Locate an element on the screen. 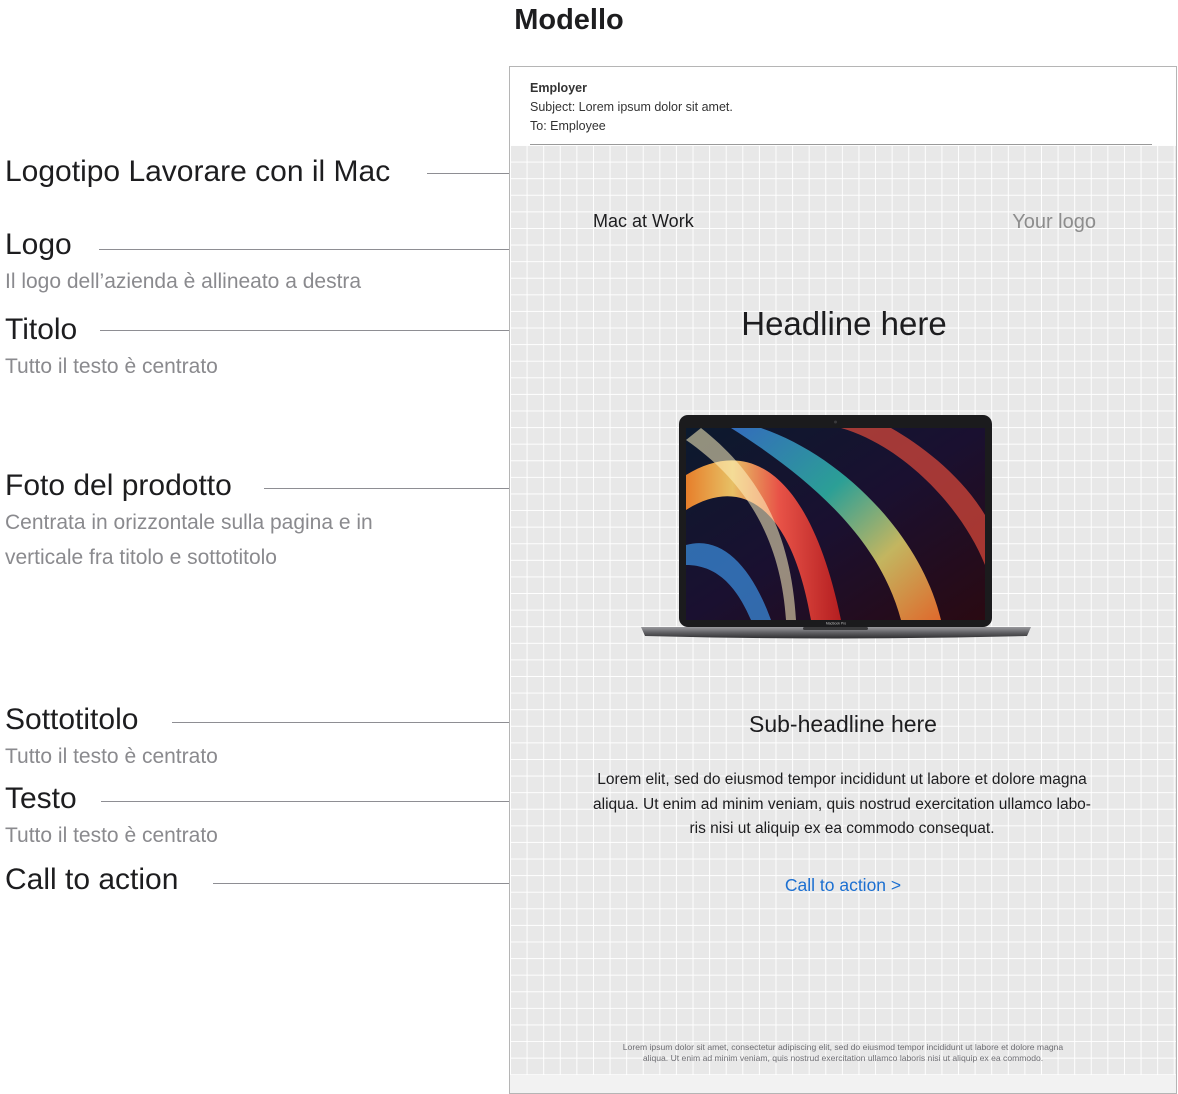 The image size is (1178, 1094). leader-line-testo is located at coordinates (328, 801).